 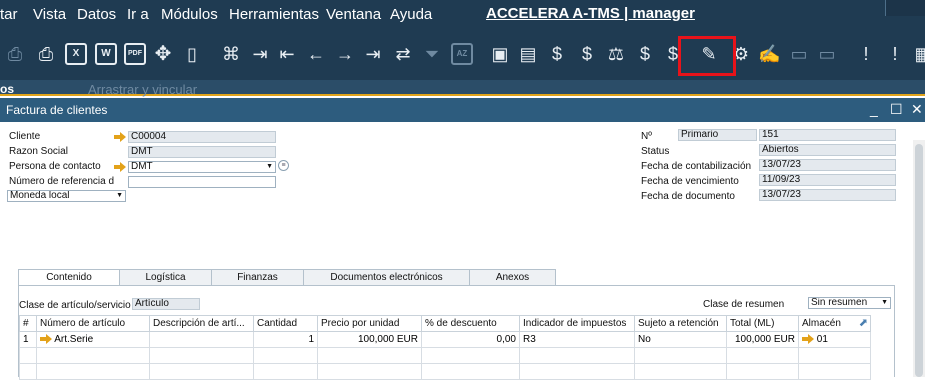 I want to click on column-header: Almacén ⬈, so click(x=834, y=323).